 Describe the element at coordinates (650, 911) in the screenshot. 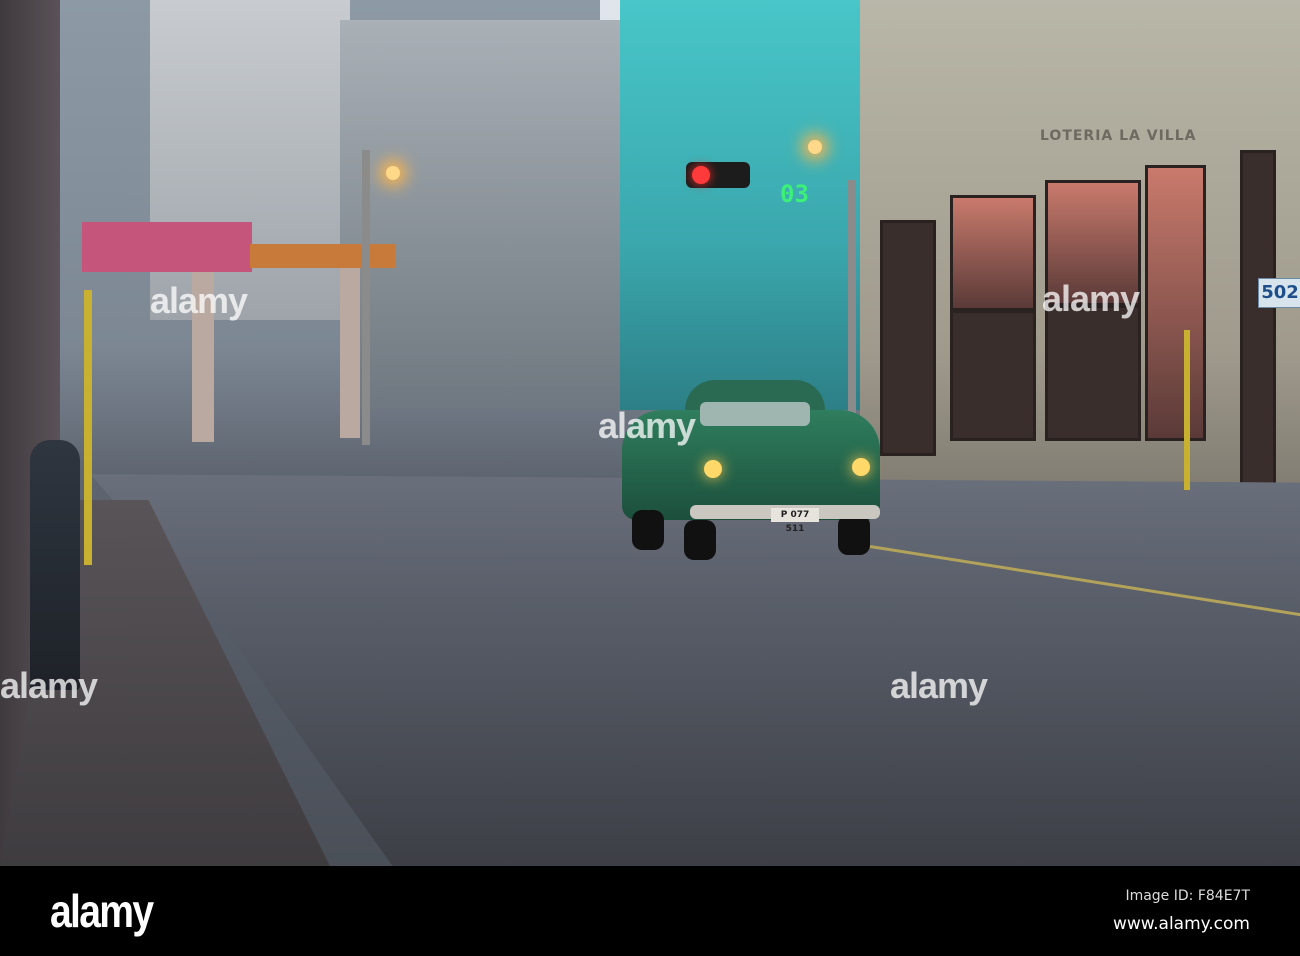

I see `footer-bar: alamy Image ID: F84E7T www.alamy.com` at that location.